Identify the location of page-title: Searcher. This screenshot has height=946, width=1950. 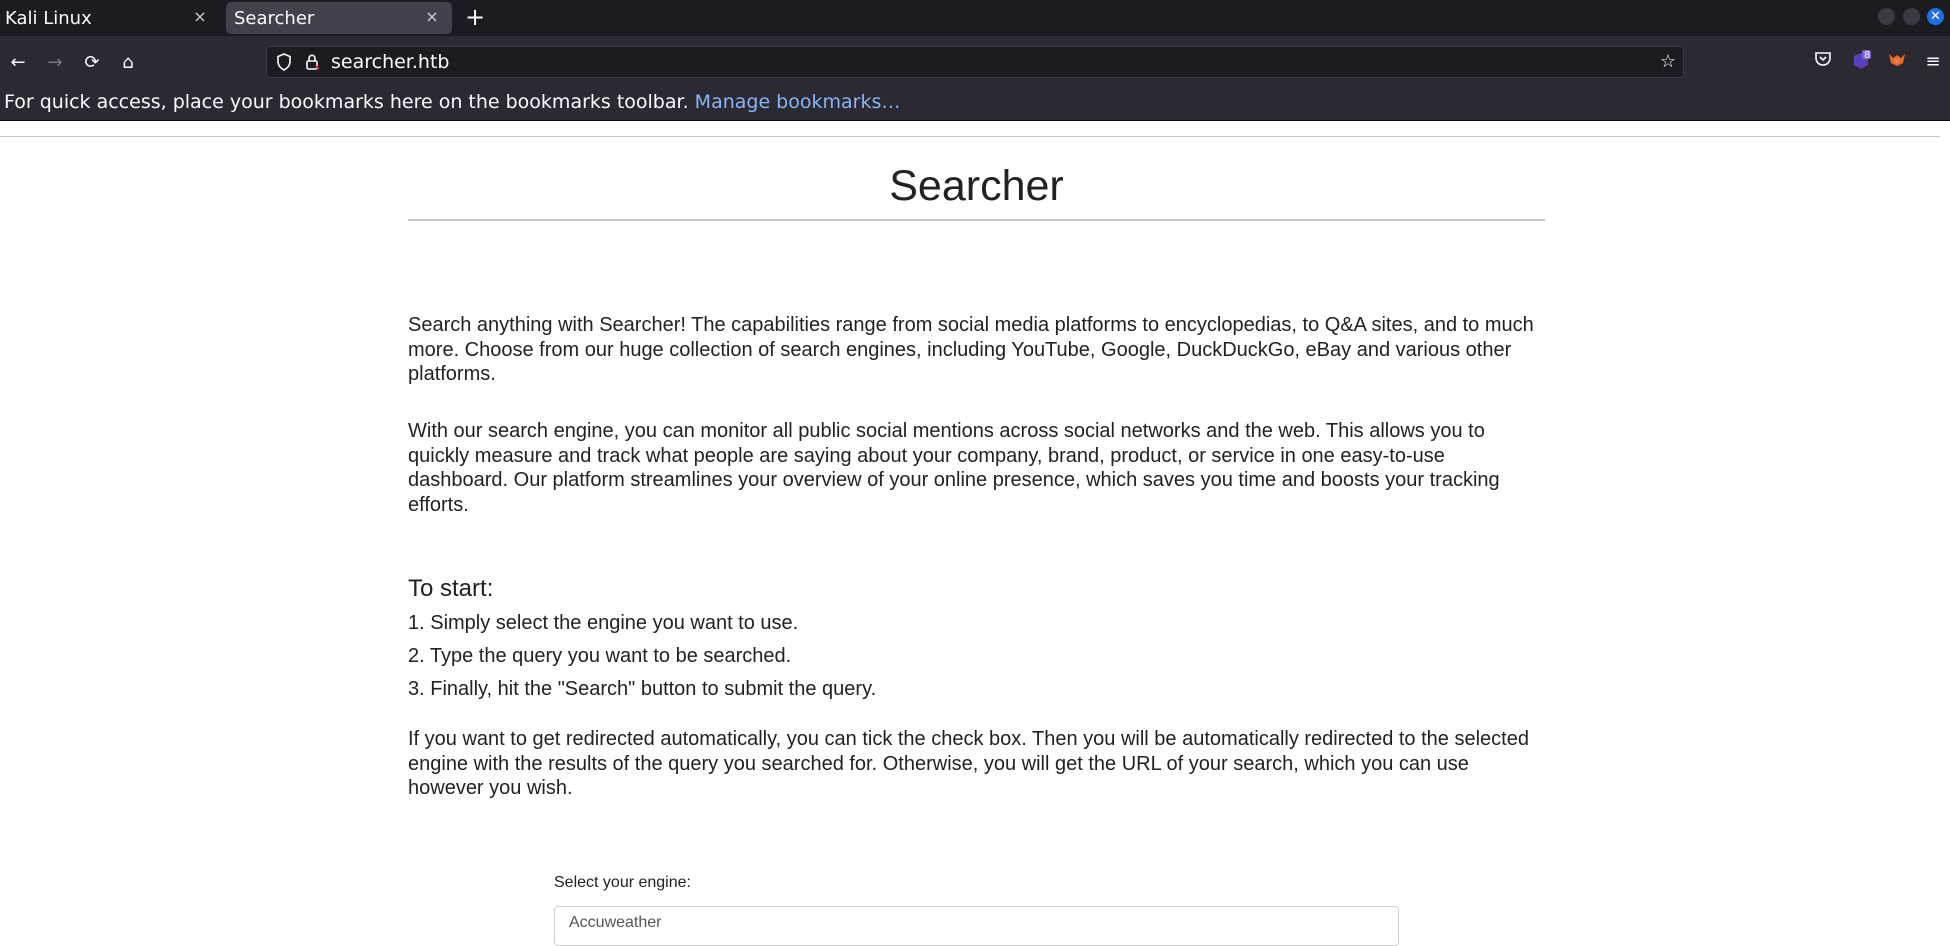
(976, 186).